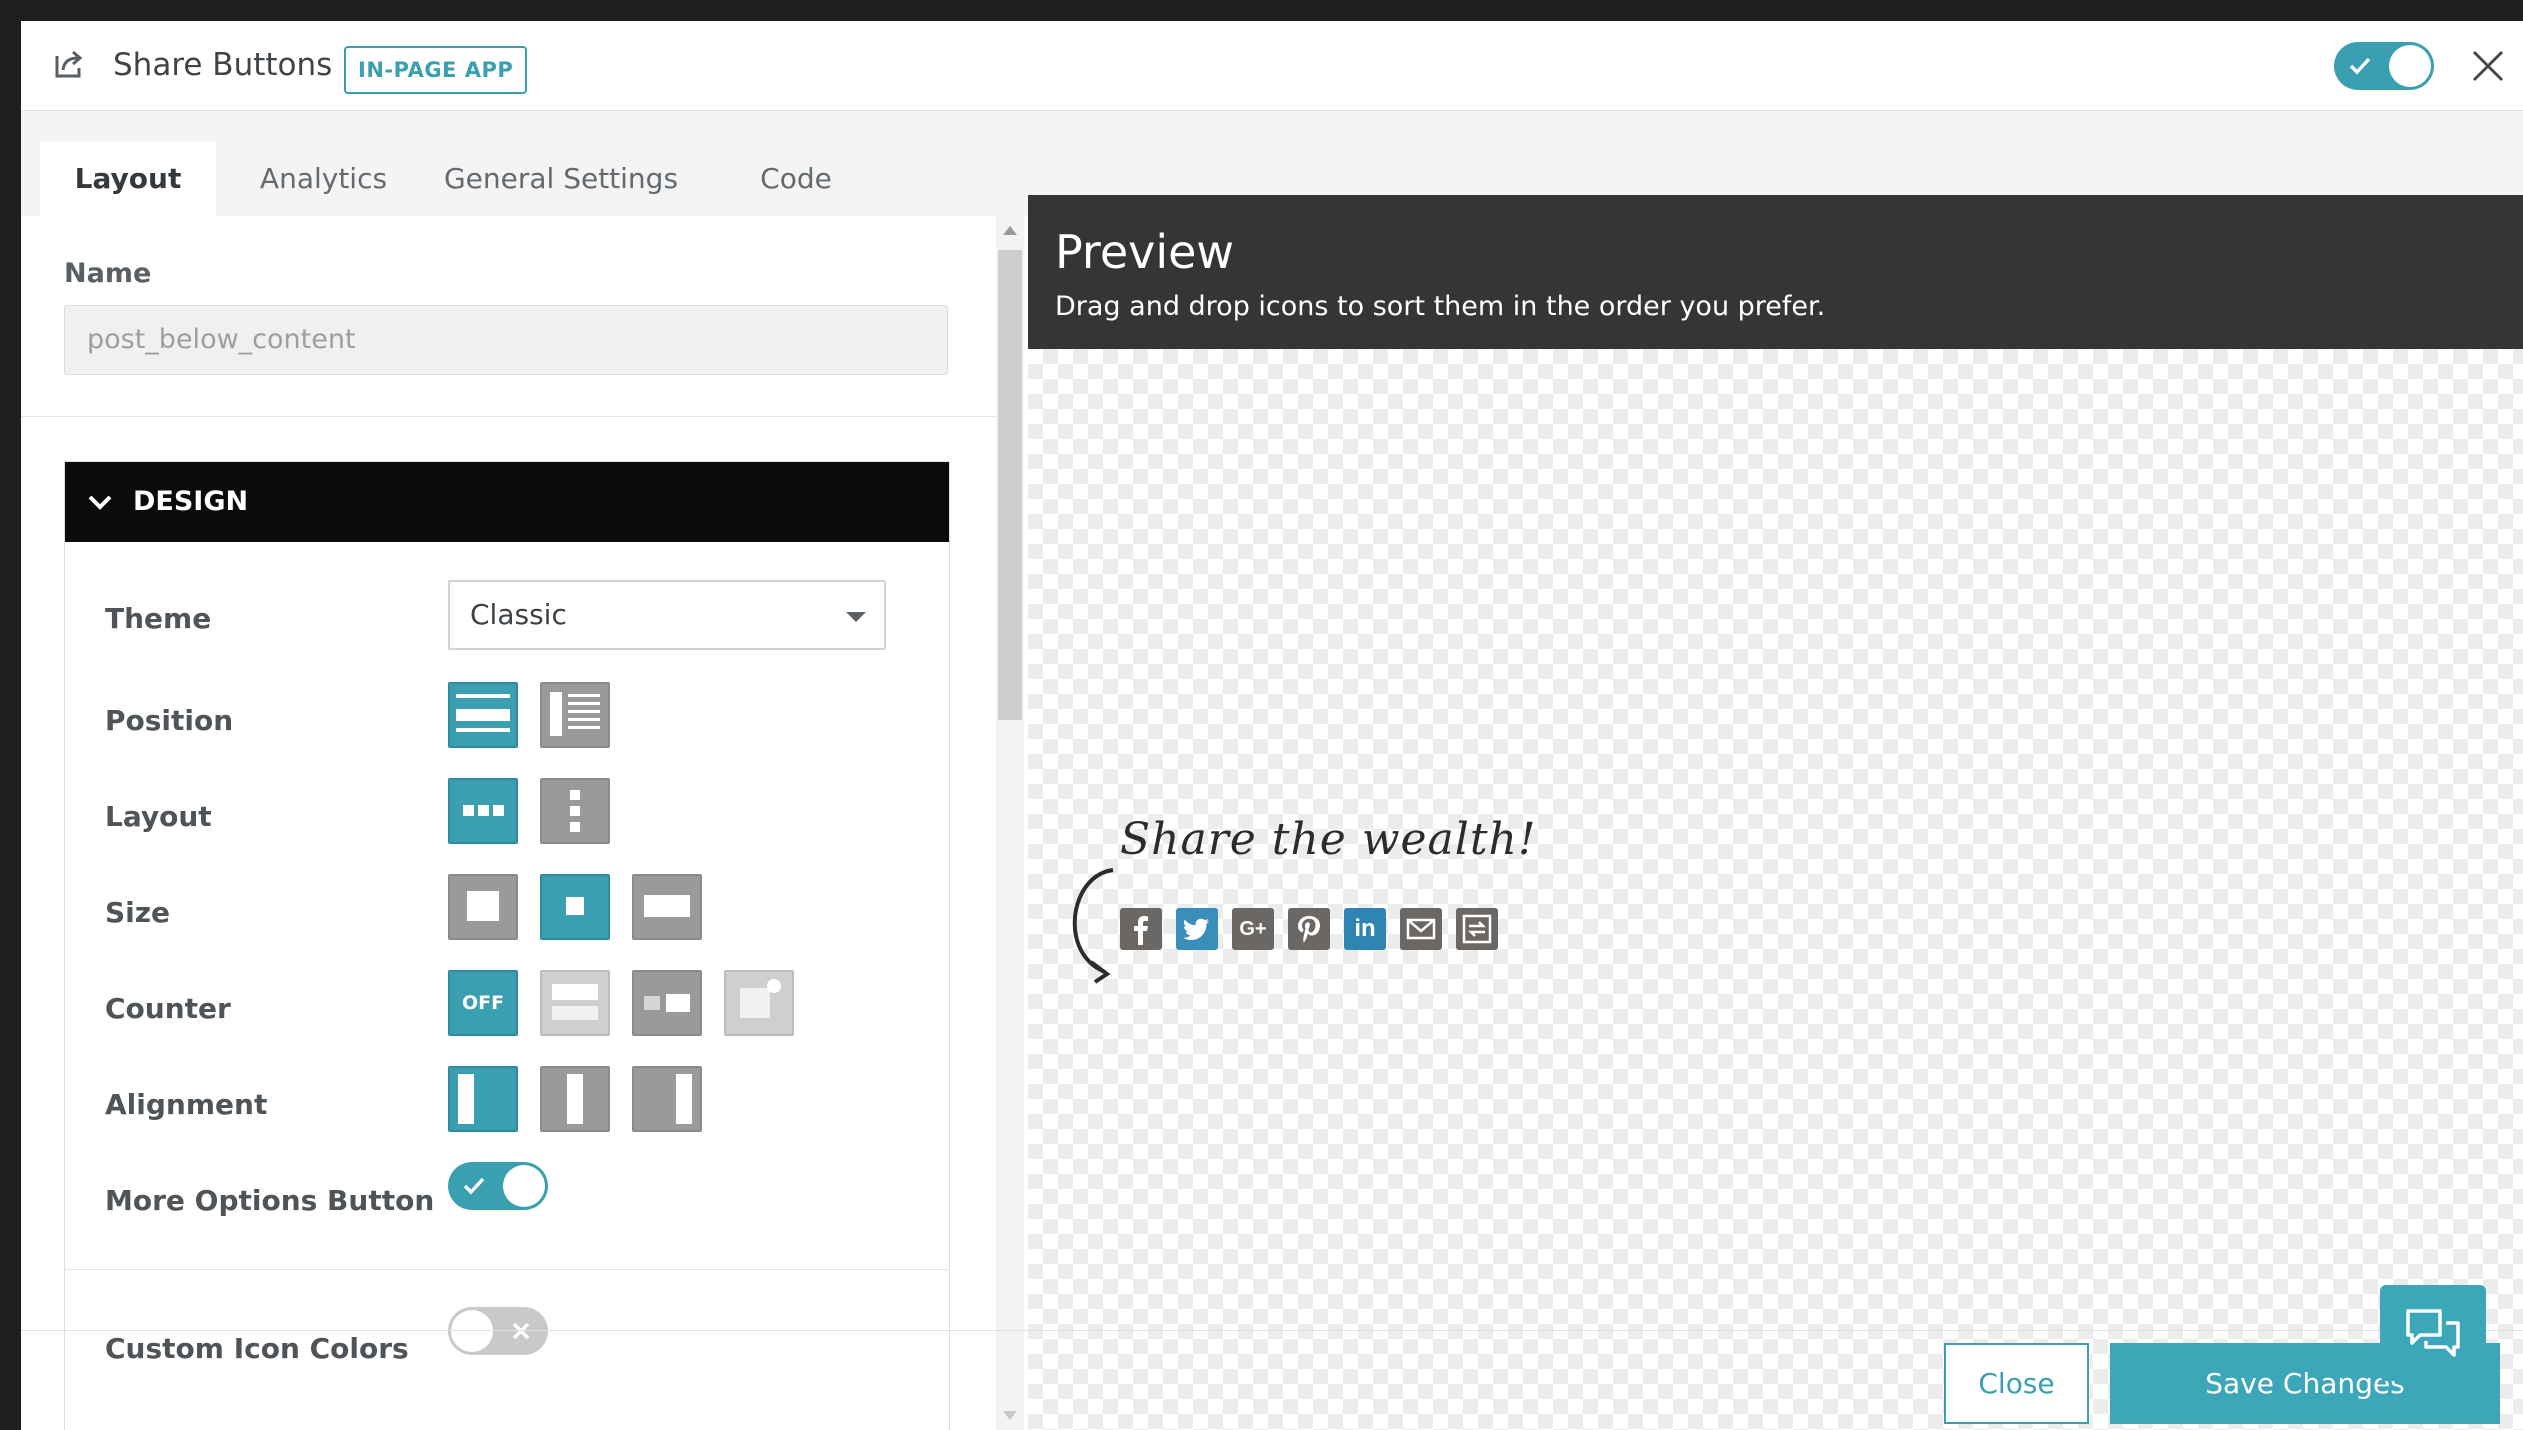  Describe the element at coordinates (223, 65) in the screenshot. I see `modal-title: Share Buttons` at that location.